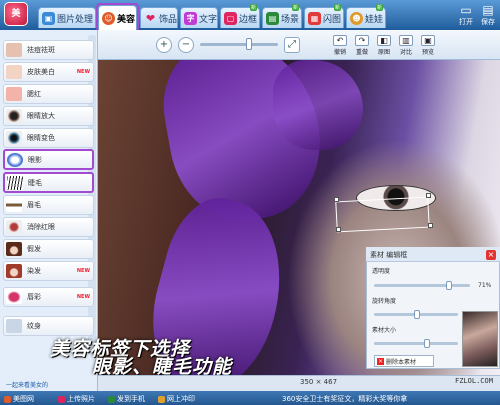  Describe the element at coordinates (14, 297) in the screenshot. I see `lips-icon` at that location.